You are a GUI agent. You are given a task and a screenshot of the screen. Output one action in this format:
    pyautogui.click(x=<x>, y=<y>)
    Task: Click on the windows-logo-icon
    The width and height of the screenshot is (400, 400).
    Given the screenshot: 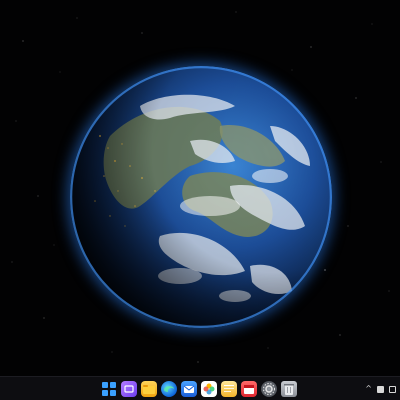 What is the action you would take?
    pyautogui.click(x=109, y=389)
    